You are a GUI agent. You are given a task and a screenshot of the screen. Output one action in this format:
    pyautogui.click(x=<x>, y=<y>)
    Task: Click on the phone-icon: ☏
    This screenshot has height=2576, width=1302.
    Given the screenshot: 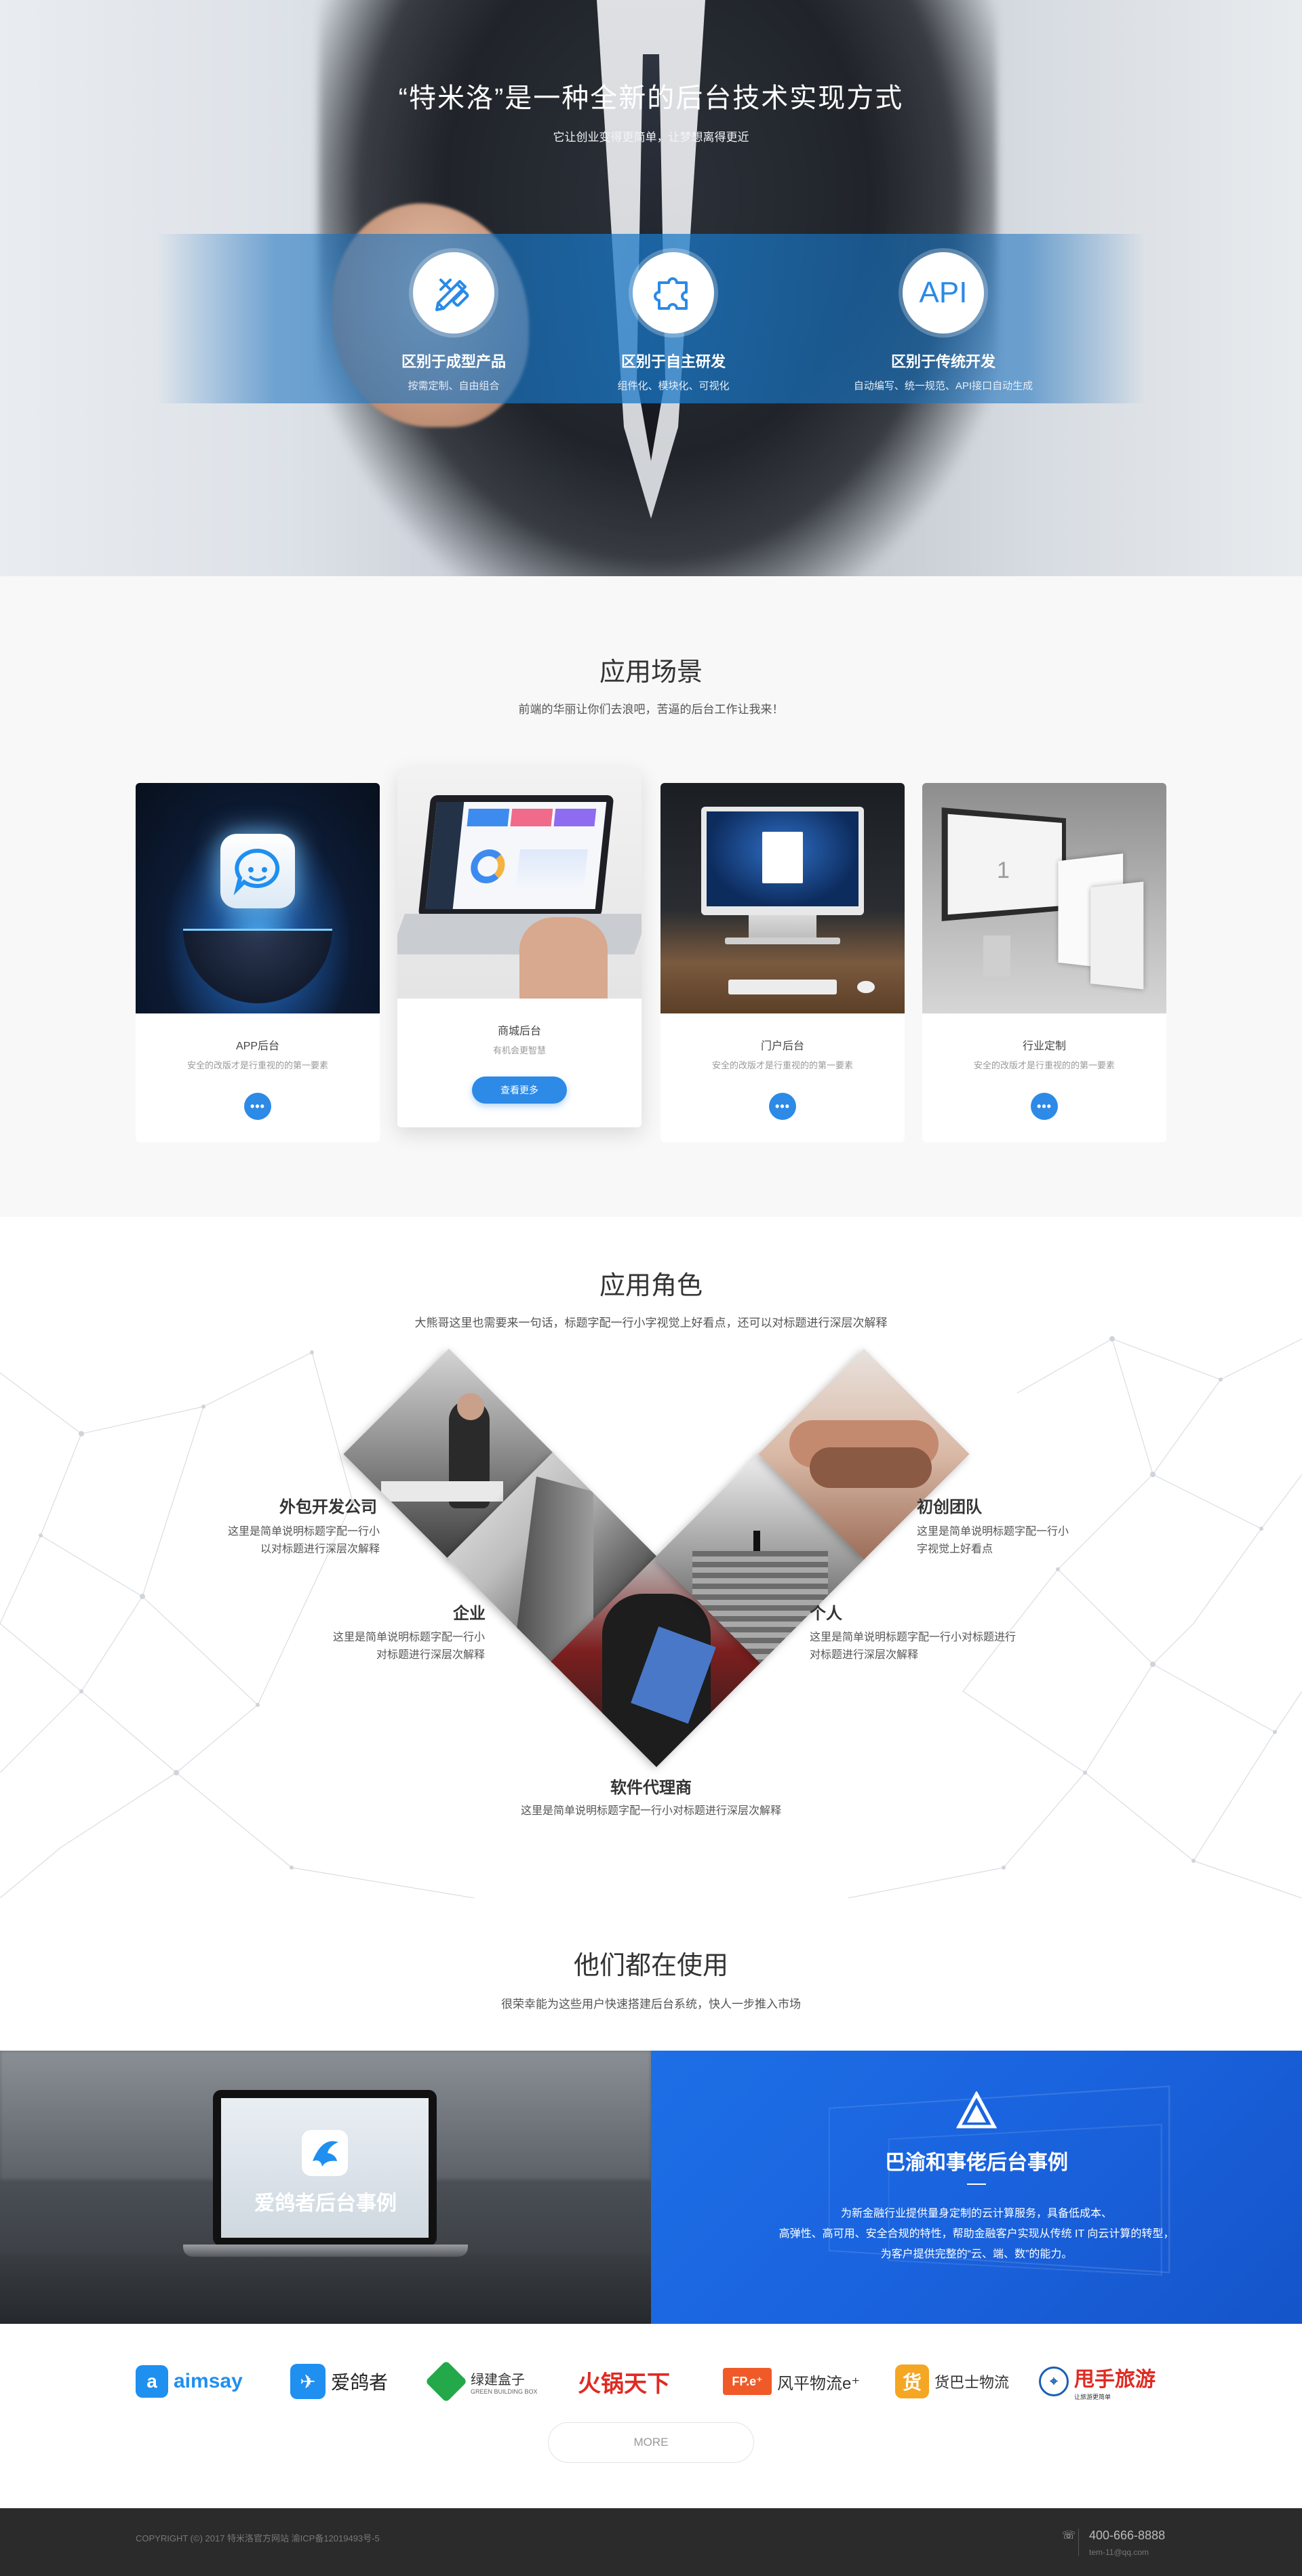 What is the action you would take?
    pyautogui.click(x=1069, y=2535)
    